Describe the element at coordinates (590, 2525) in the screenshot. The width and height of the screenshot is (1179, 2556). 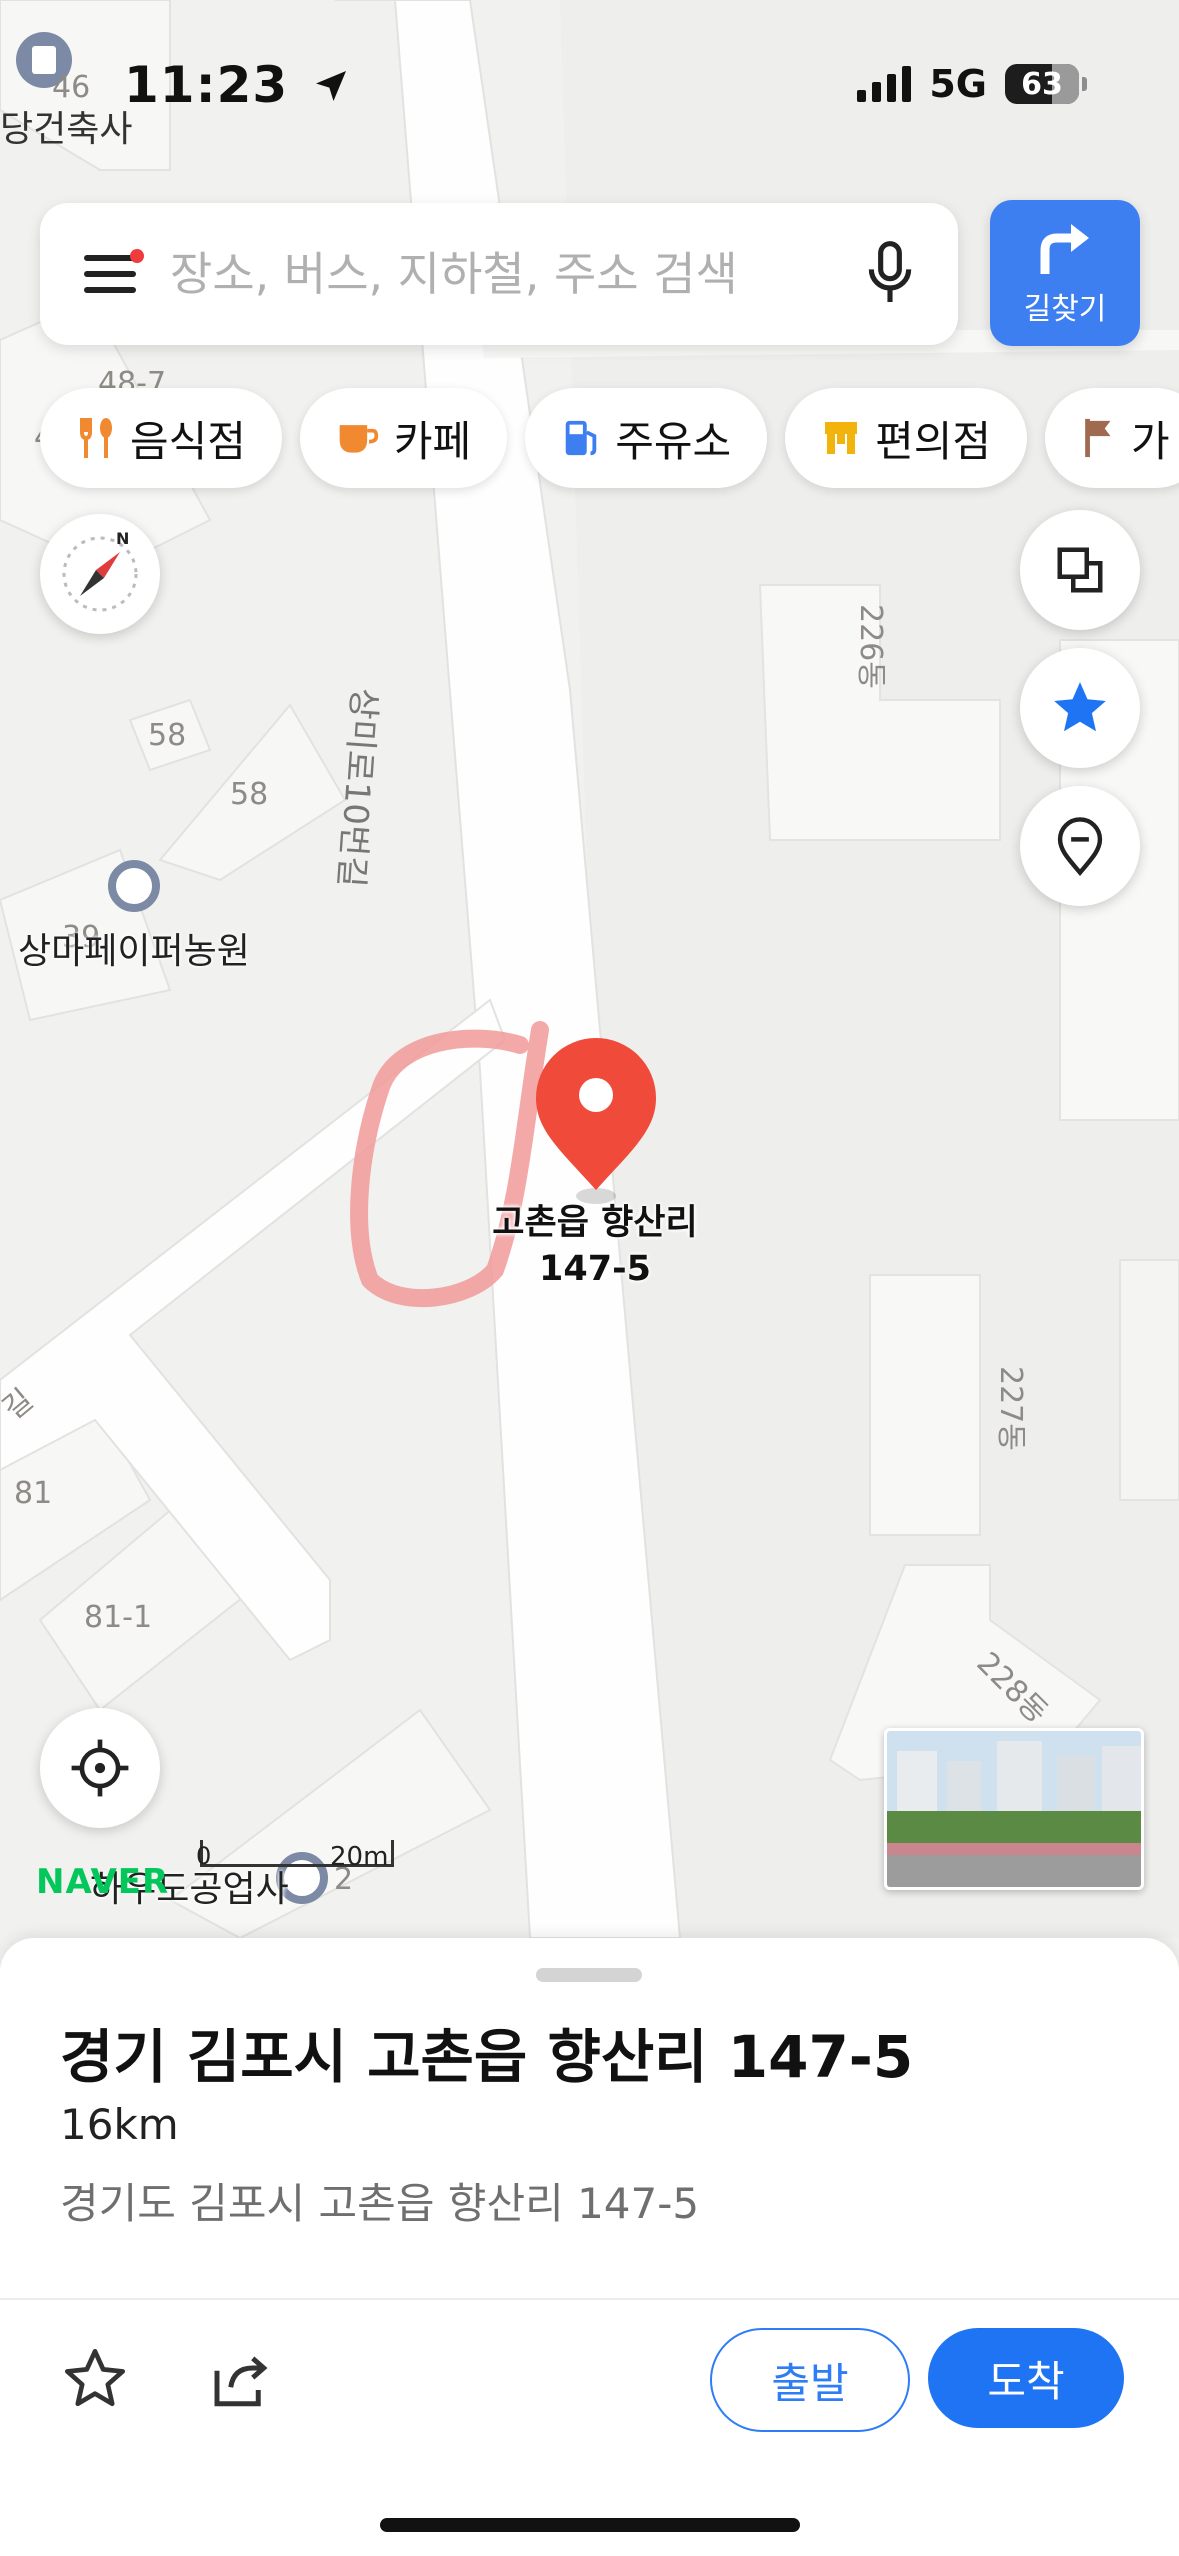
I see `home-indicator` at that location.